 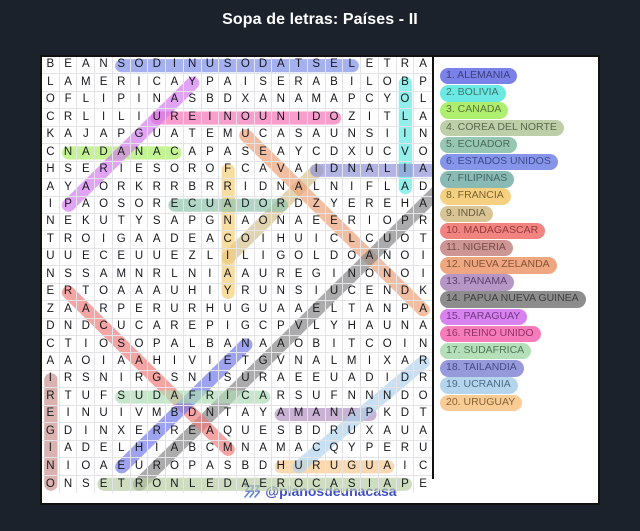 What do you see at coordinates (299, 414) in the screenshot?
I see `grid-cell: M` at bounding box center [299, 414].